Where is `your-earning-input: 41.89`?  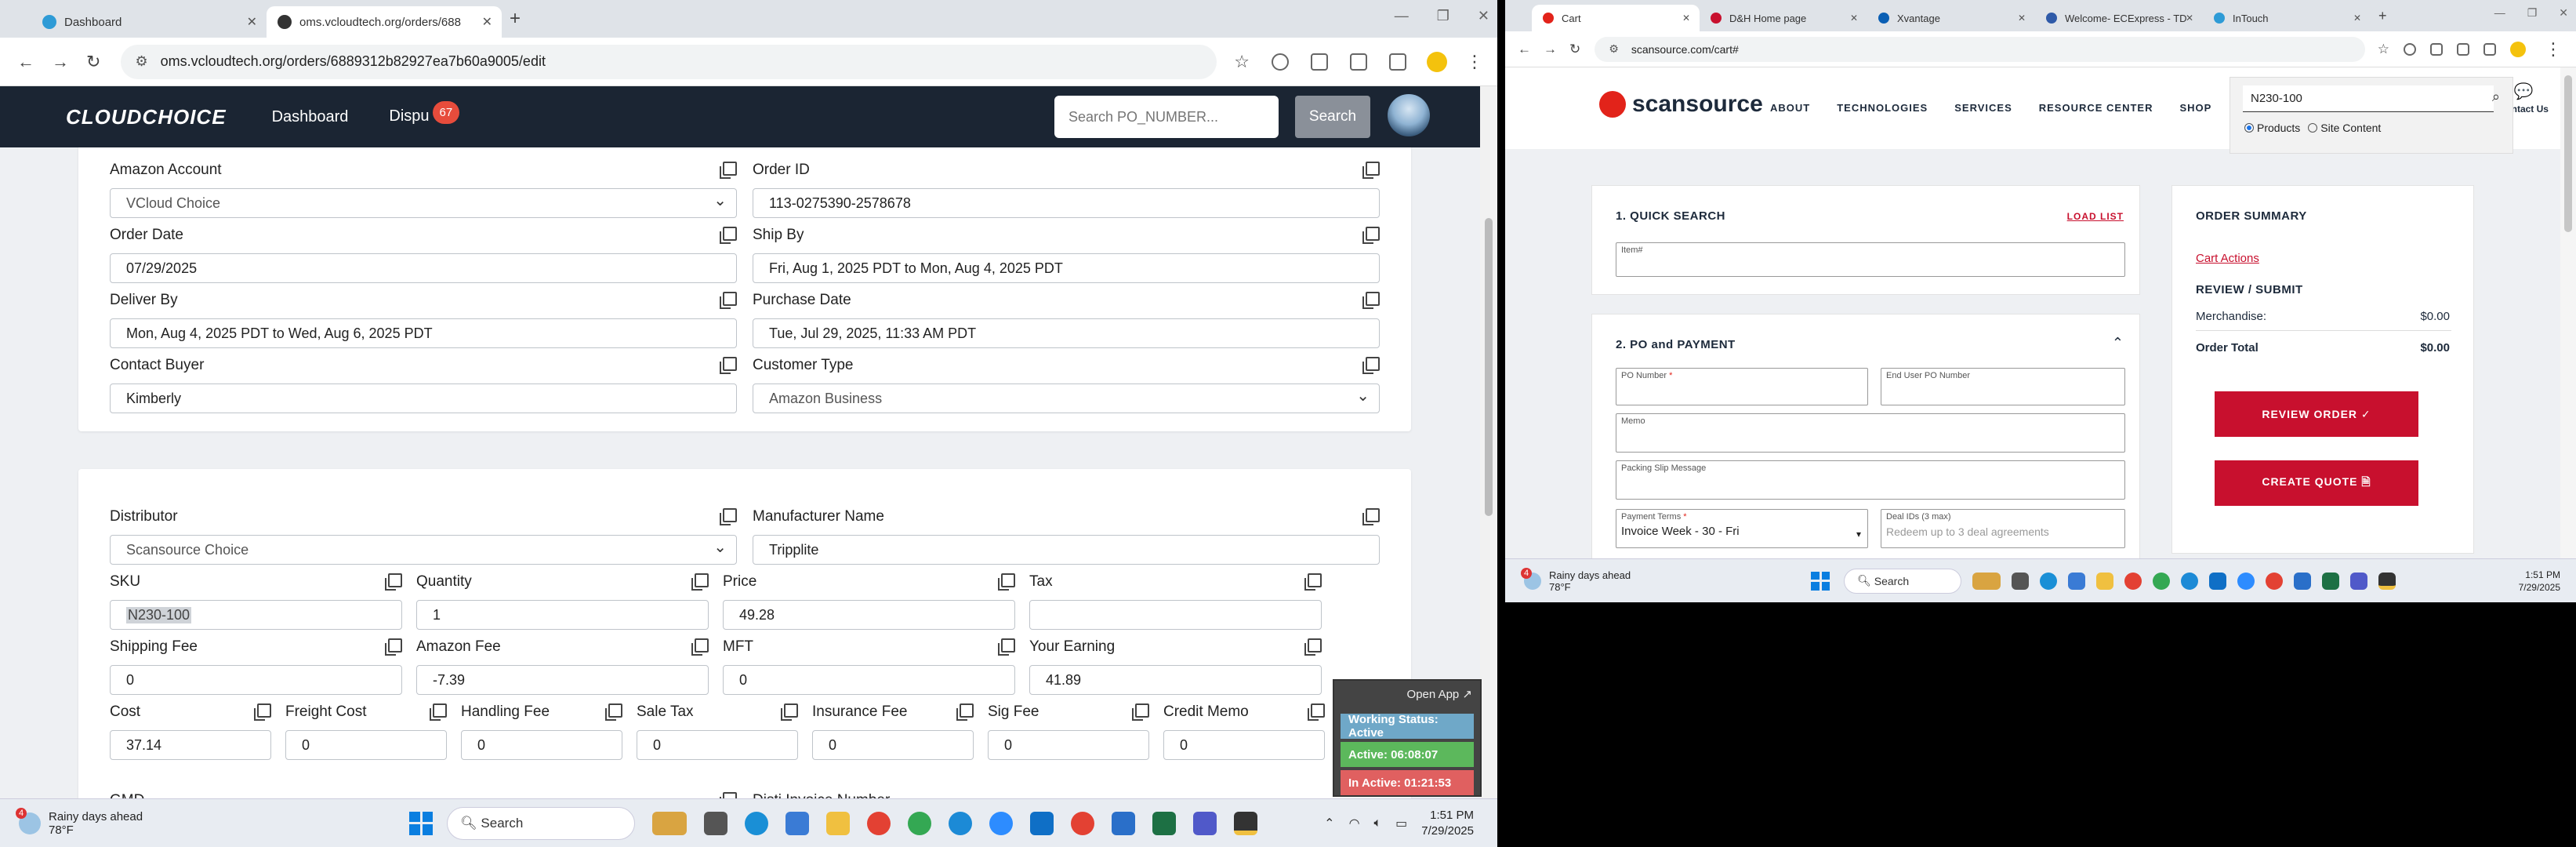
your-earning-input: 41.89 is located at coordinates (1175, 680).